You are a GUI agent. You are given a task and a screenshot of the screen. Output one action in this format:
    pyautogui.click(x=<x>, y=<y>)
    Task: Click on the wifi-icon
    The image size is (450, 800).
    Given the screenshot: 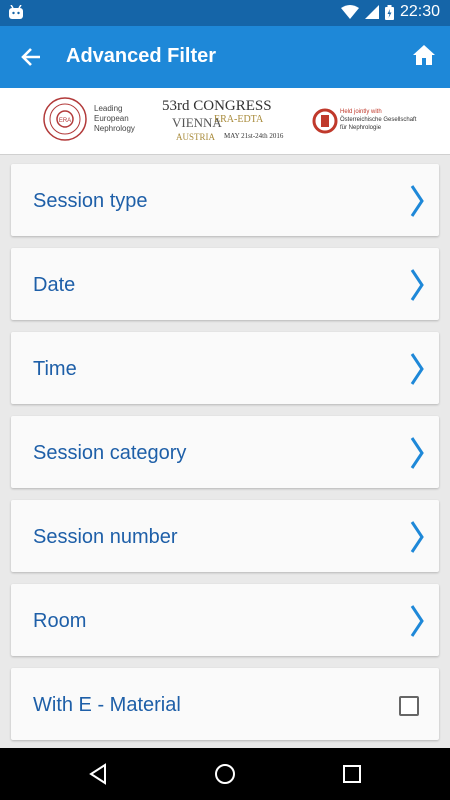 What is the action you would take?
    pyautogui.click(x=349, y=12)
    